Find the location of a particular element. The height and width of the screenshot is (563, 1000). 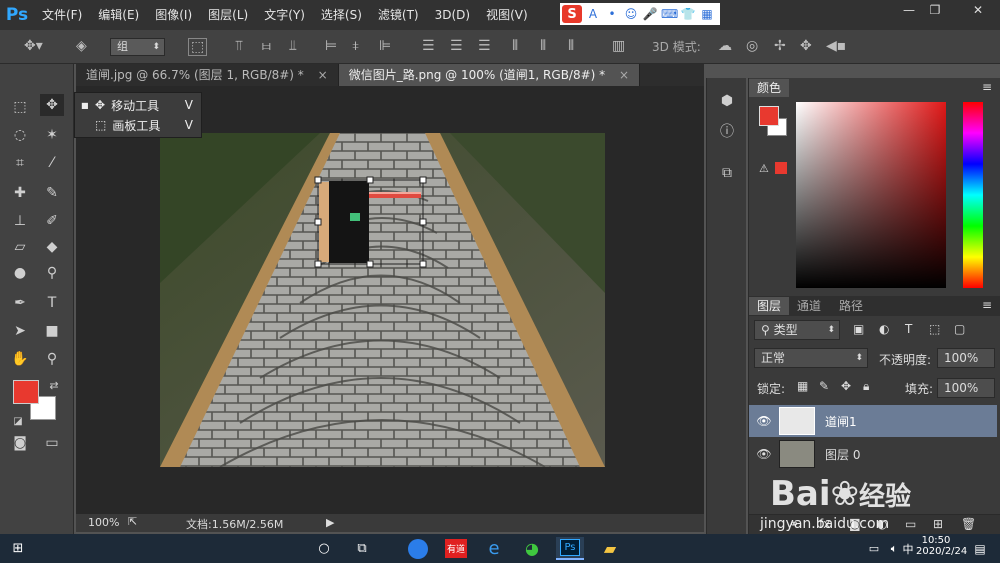

tab-paths: 路径 is located at coordinates (851, 306).